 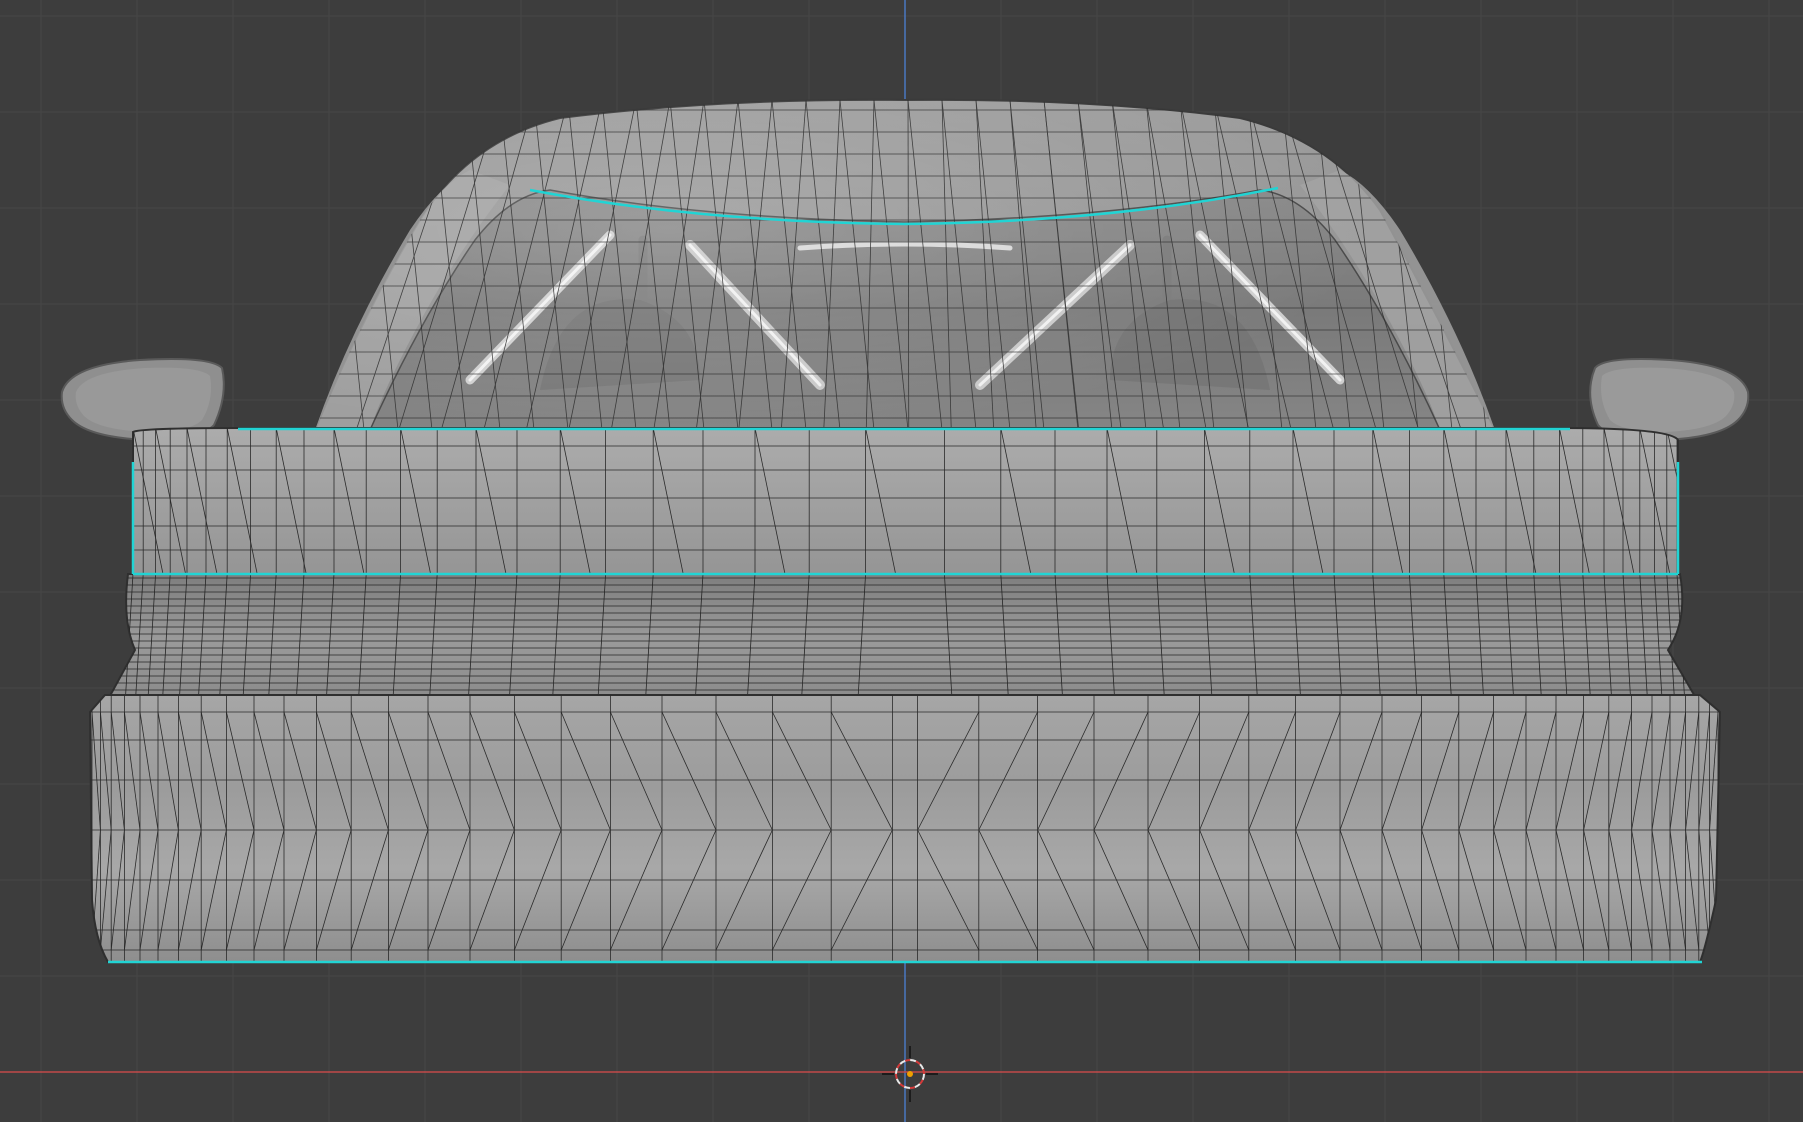 I want to click on upper-body-panel, so click(x=914, y=501).